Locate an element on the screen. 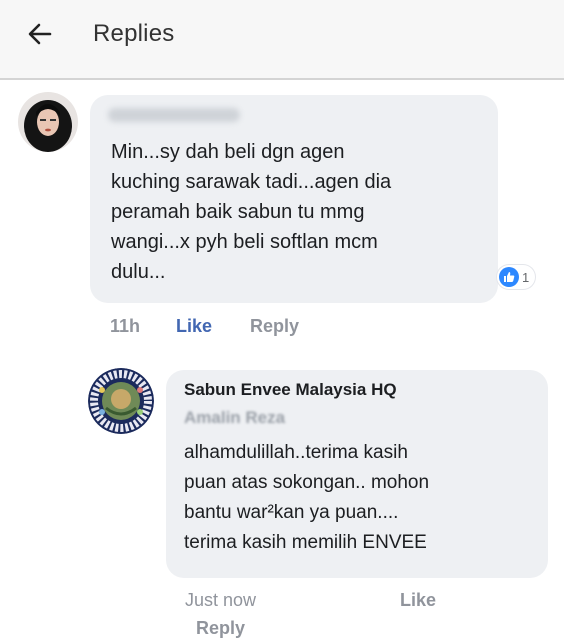 The width and height of the screenshot is (564, 640). page-title: Replies is located at coordinates (134, 33).